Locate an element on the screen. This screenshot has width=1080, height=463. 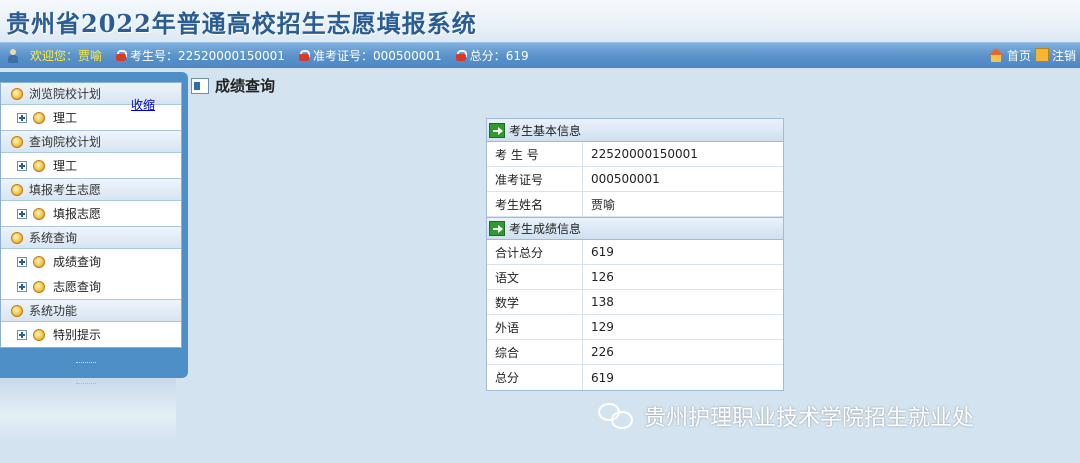
exam-no-label: 考生号： is located at coordinates (154, 56).